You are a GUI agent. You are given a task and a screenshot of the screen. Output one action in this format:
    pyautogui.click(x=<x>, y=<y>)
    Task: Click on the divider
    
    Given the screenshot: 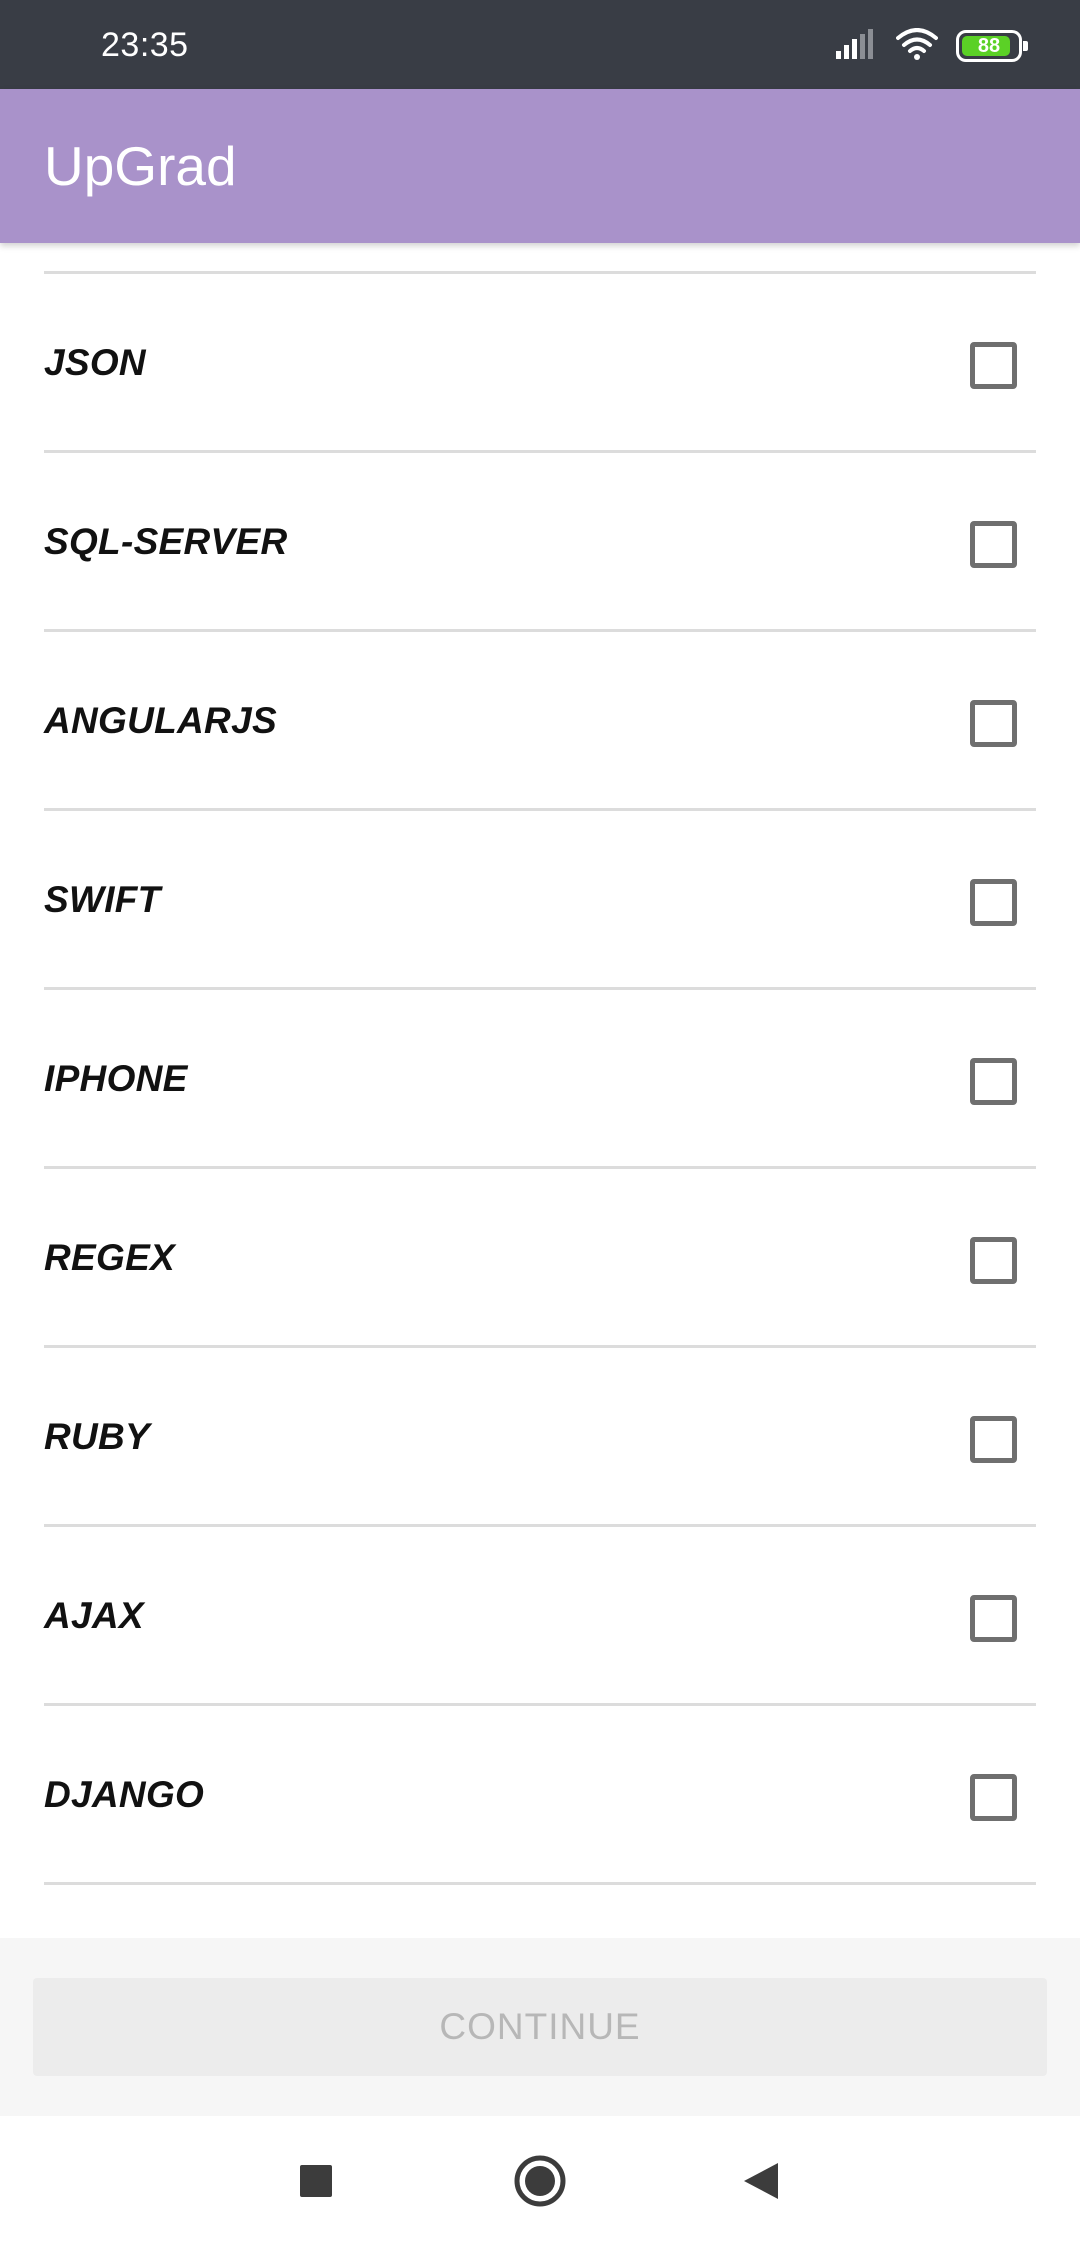 What is the action you would take?
    pyautogui.click(x=540, y=1883)
    